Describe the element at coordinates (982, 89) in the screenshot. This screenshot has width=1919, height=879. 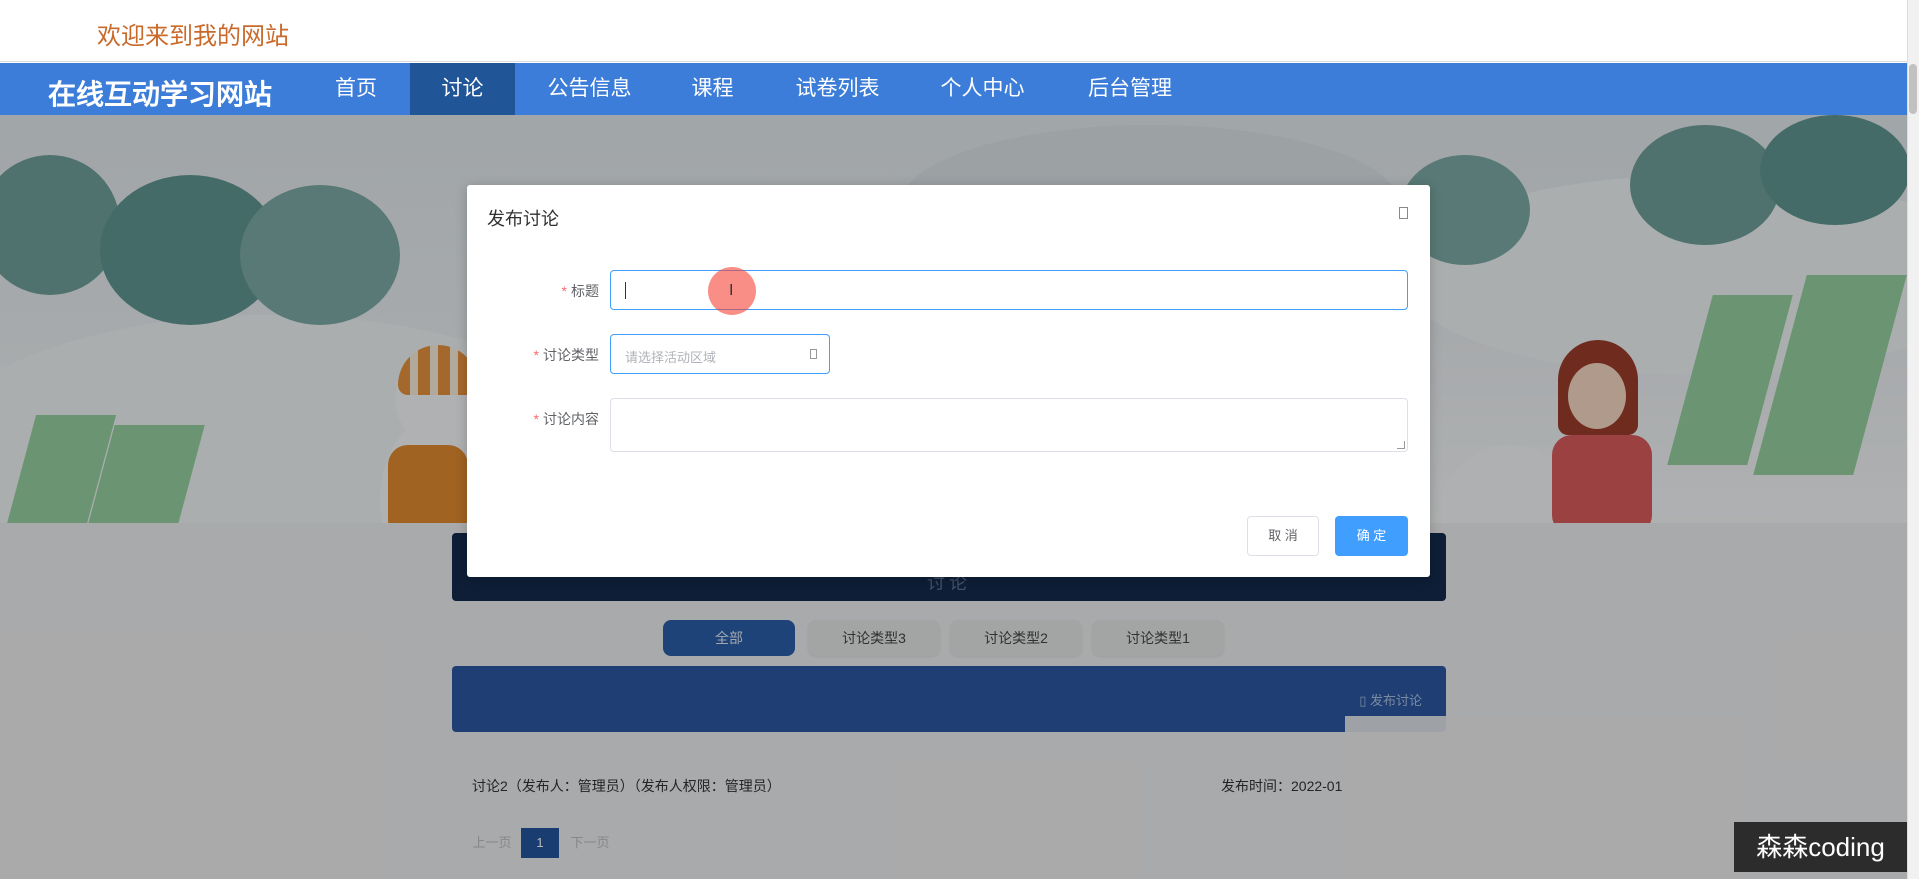
I see `nav-item-profile: 个人中心` at that location.